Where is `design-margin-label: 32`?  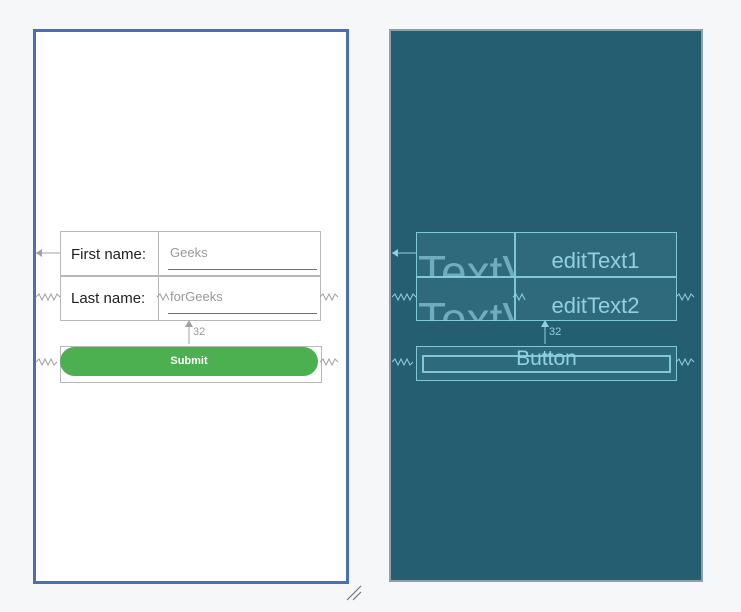
design-margin-label: 32 is located at coordinates (199, 332).